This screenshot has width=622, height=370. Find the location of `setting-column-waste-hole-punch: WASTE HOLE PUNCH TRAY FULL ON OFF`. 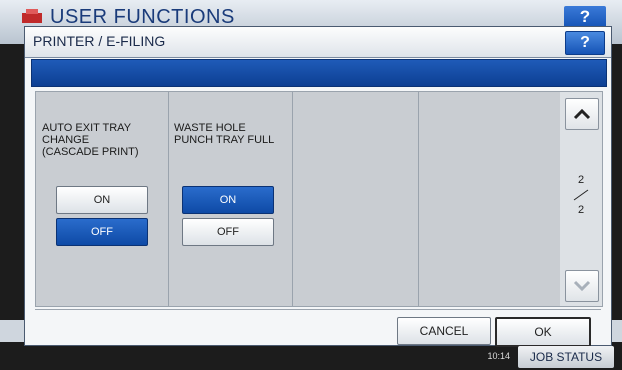

setting-column-waste-hole-punch: WASTE HOLE PUNCH TRAY FULL ON OFF is located at coordinates (230, 199).